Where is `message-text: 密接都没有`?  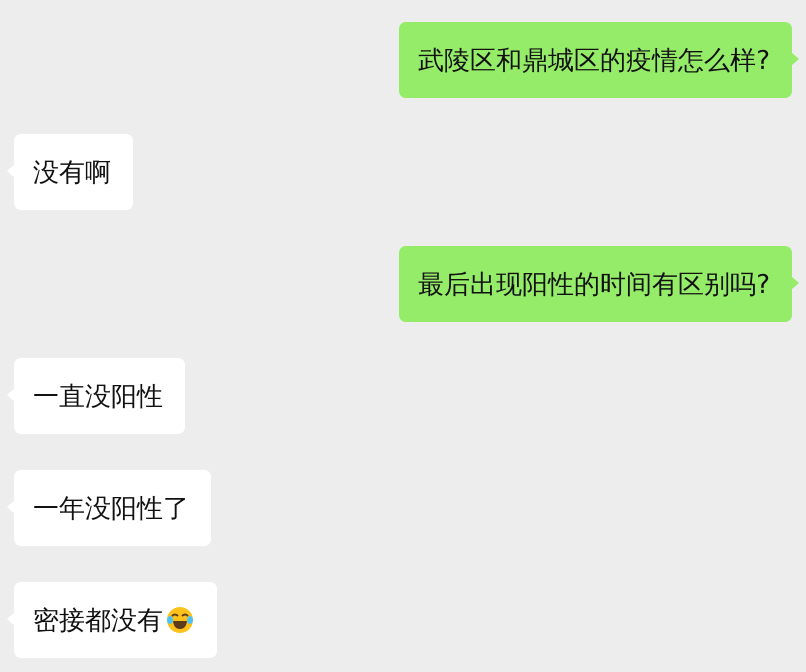 message-text: 密接都没有 is located at coordinates (98, 621).